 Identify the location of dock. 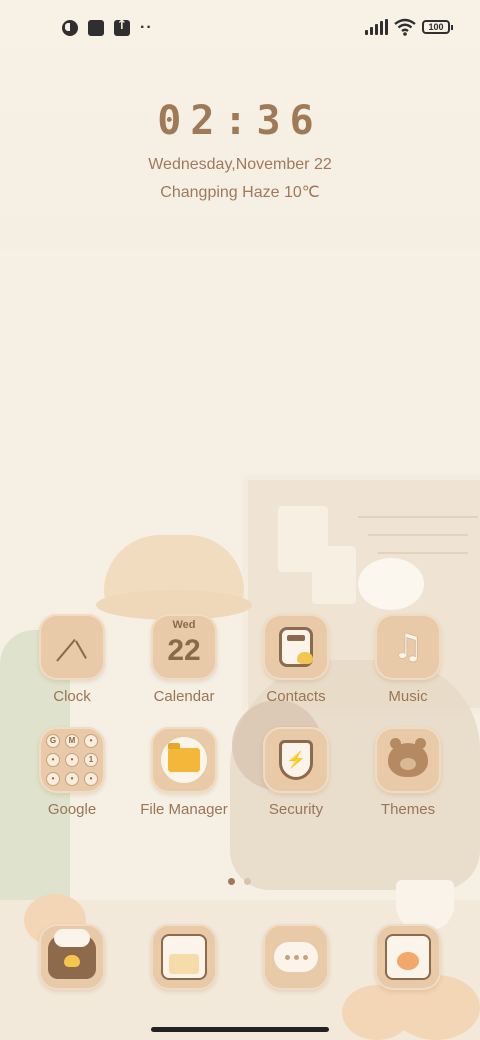
(240, 957).